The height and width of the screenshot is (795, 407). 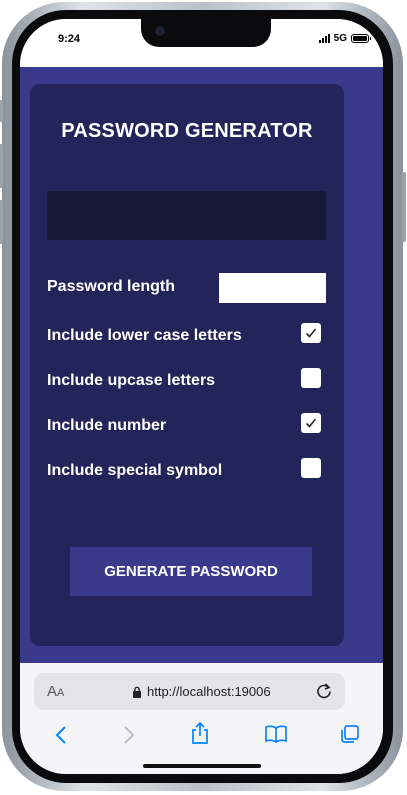 What do you see at coordinates (201, 718) in the screenshot?
I see `browser-toolbar: AA http://localhost:19006` at bounding box center [201, 718].